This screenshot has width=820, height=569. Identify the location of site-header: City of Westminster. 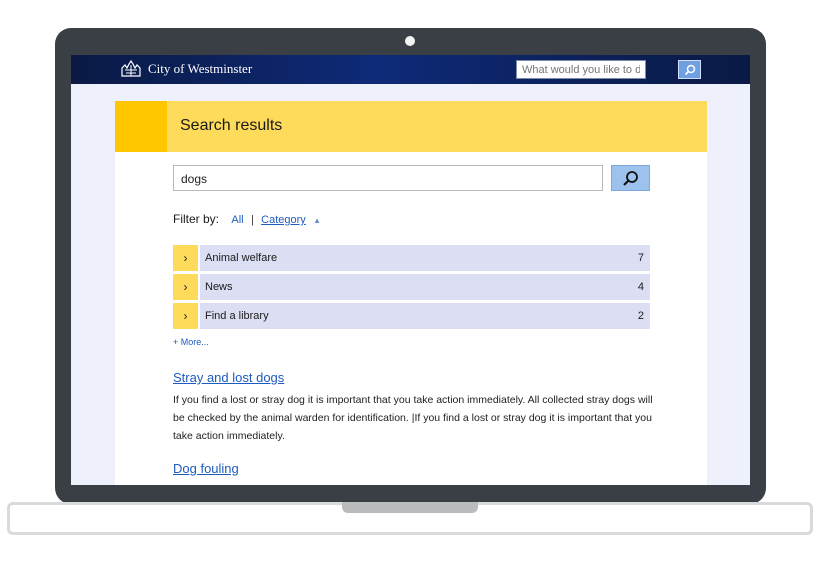
(410, 69).